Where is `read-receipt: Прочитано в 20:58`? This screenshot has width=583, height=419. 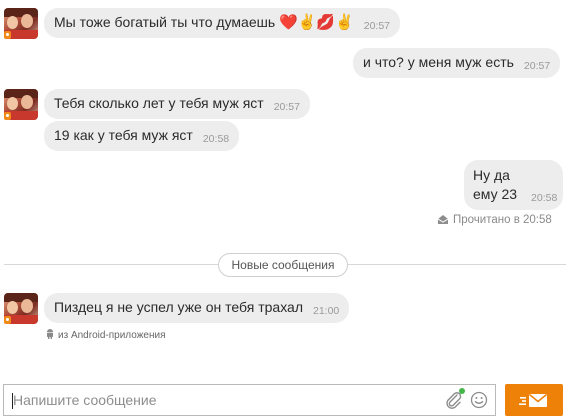
read-receipt: Прочитано в 20:58 is located at coordinates (495, 220).